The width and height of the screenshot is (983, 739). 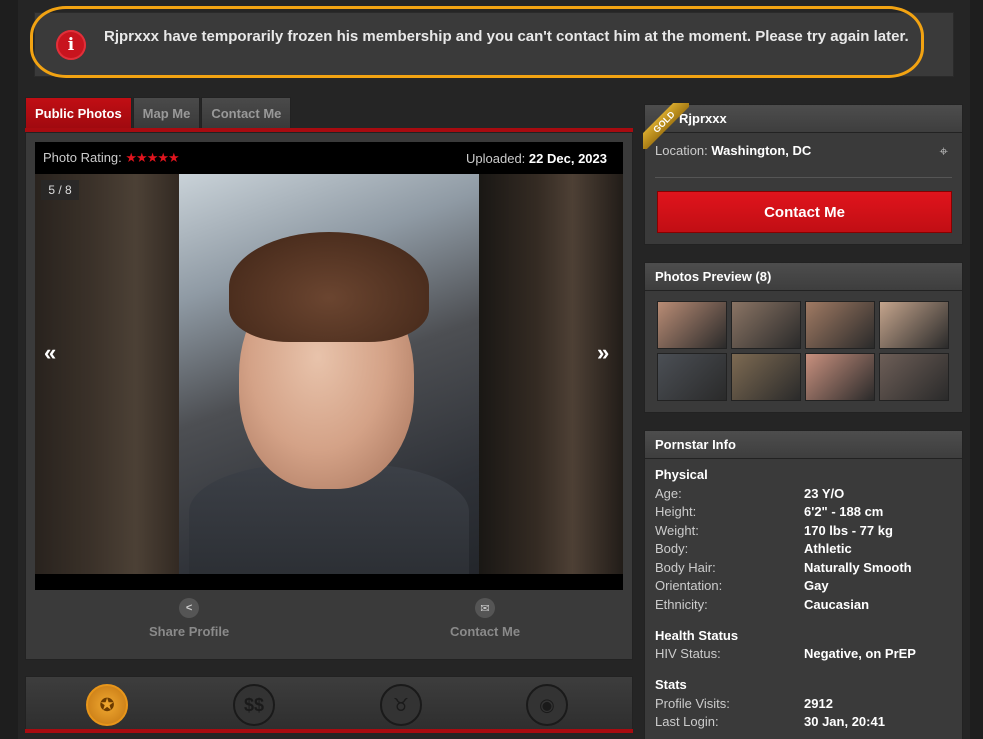 I want to click on share-icon: <, so click(x=189, y=608).